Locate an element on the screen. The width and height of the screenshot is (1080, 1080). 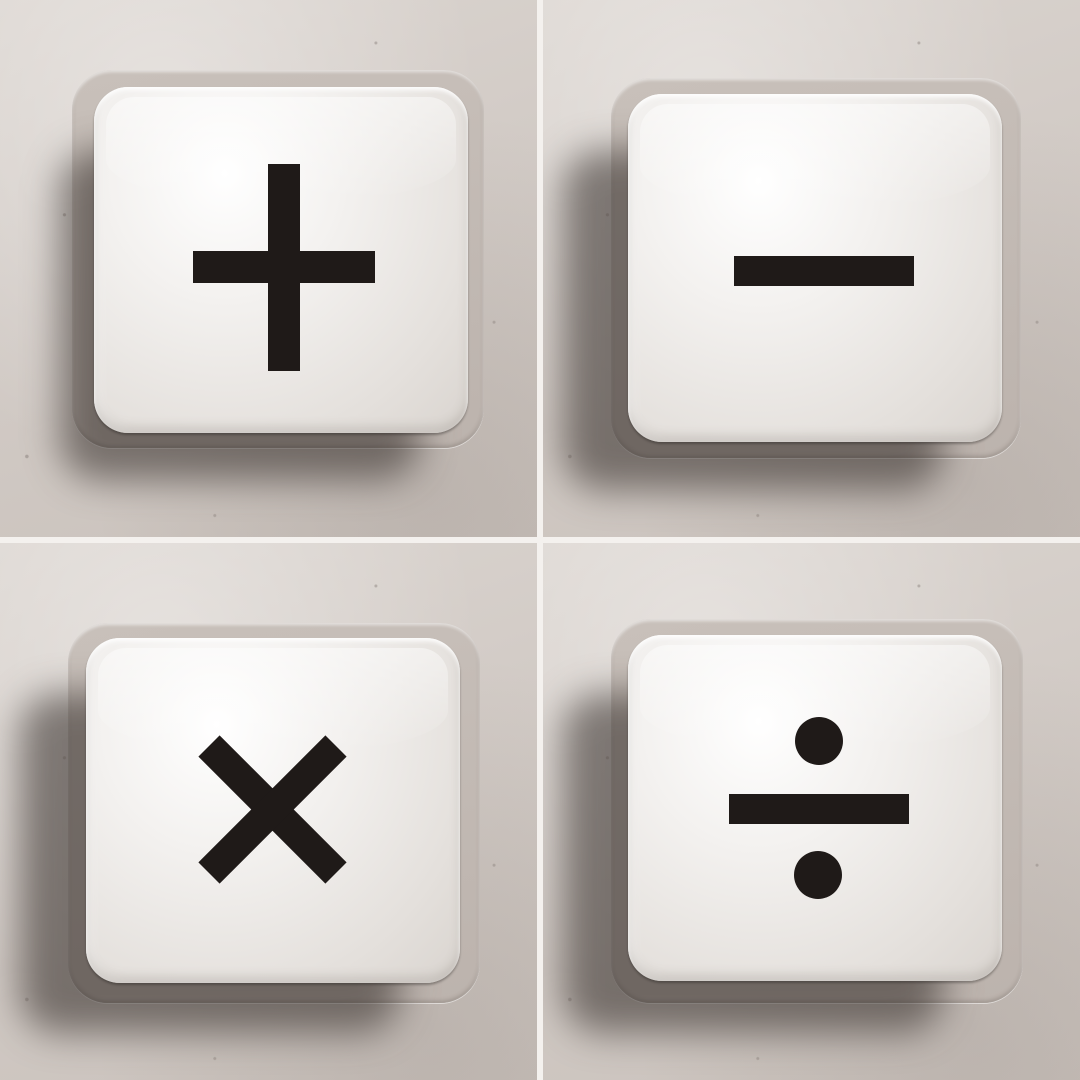
minus-icon is located at coordinates (815, 268).